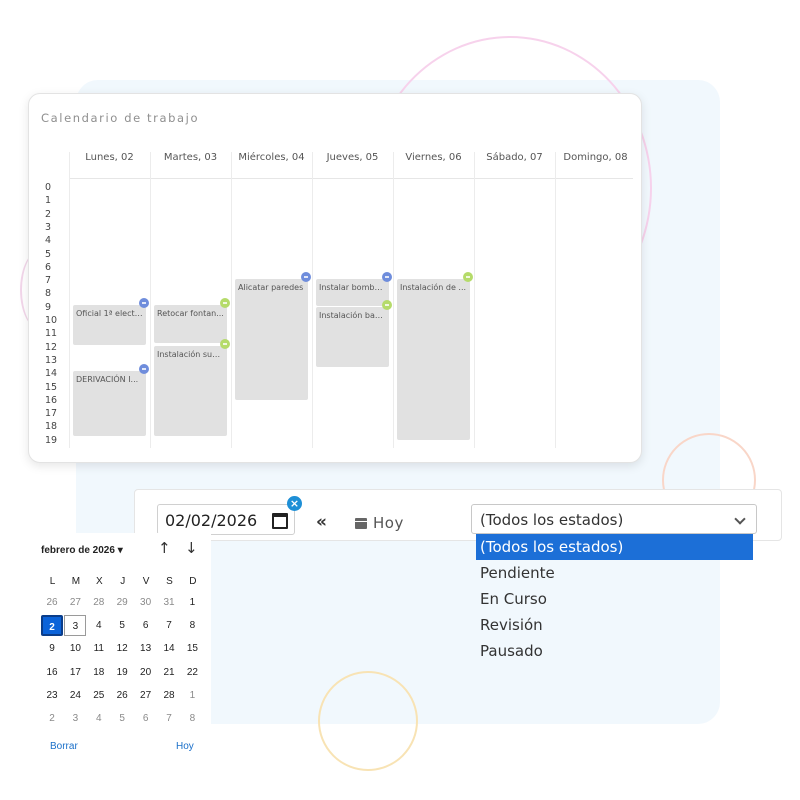 Image resolution: width=800 pixels, height=800 pixels. What do you see at coordinates (51, 440) in the screenshot?
I see `hour-label: 19` at bounding box center [51, 440].